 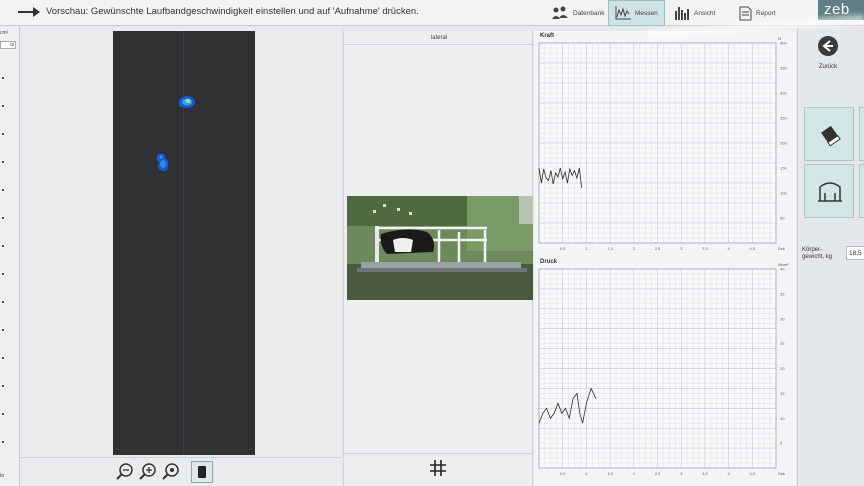 I want to click on y-tick-label: 30, so click(x=782, y=318).